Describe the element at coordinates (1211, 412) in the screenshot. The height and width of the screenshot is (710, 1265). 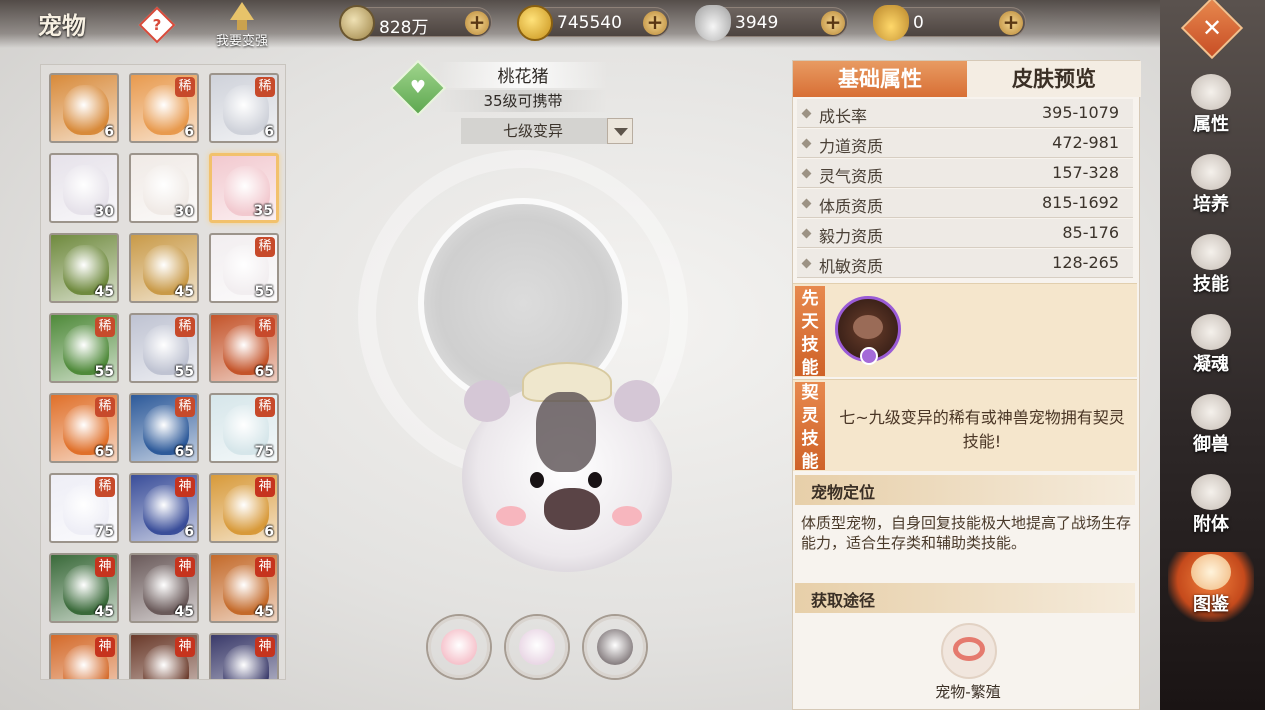
I see `dragon-icon` at that location.